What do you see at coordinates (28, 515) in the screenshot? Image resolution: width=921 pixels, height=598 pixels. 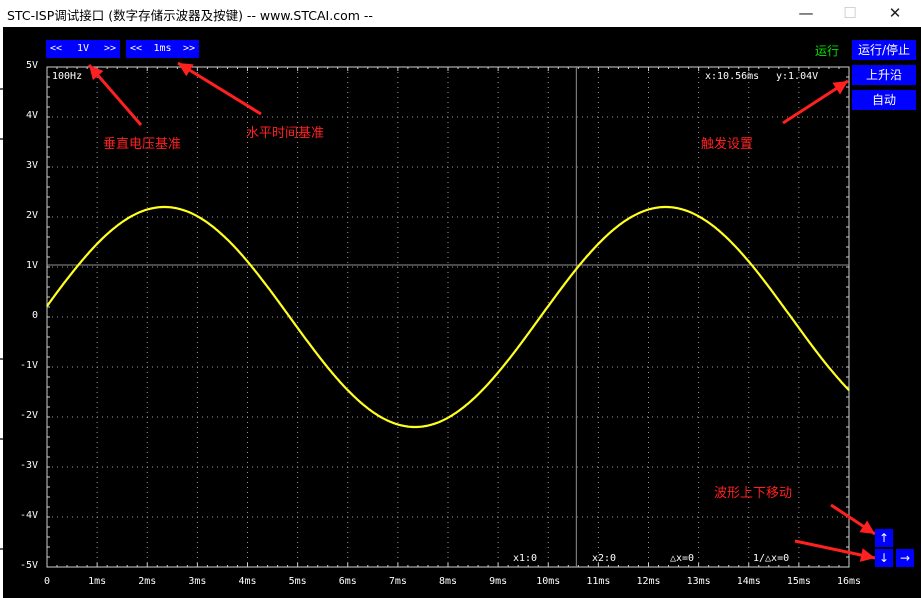 I see `y-tick-label: -4V` at bounding box center [28, 515].